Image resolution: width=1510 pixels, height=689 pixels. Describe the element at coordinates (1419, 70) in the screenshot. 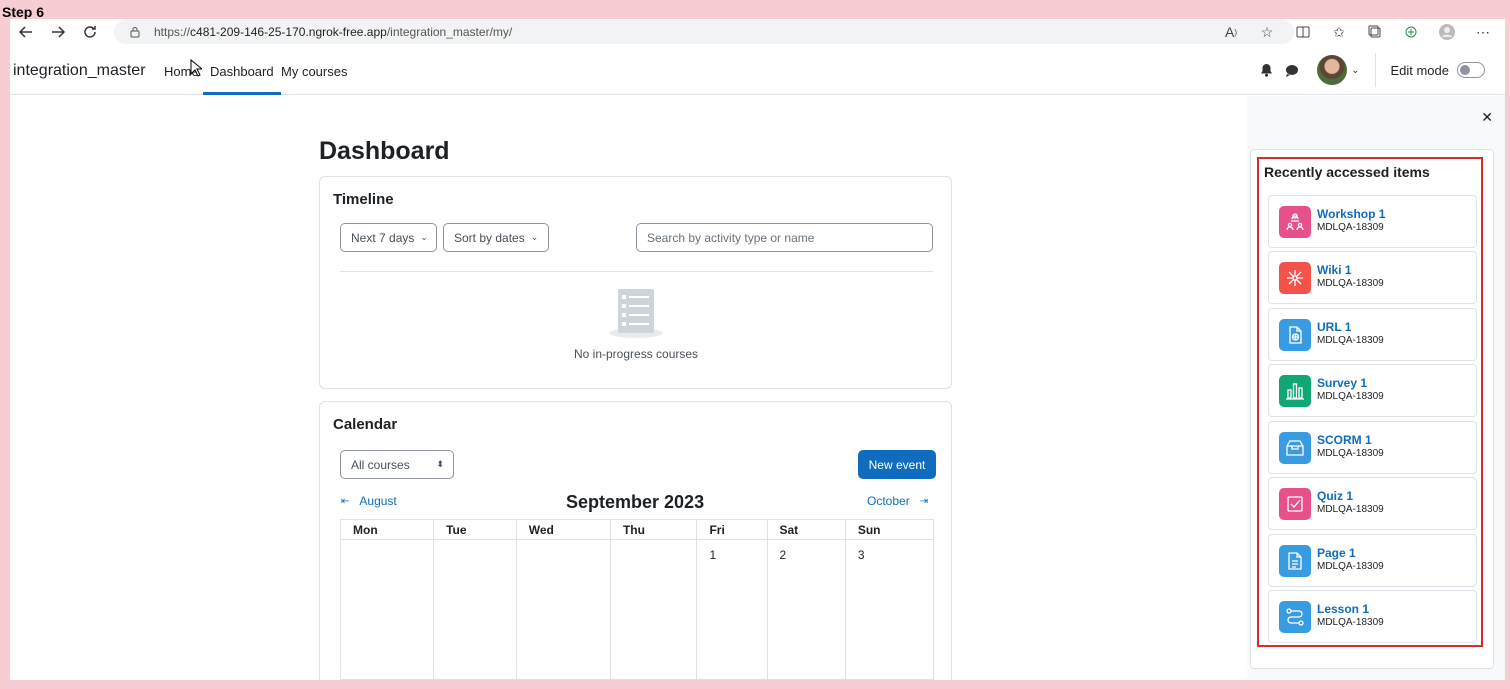

I see `edit-mode-label: Edit mode` at that location.